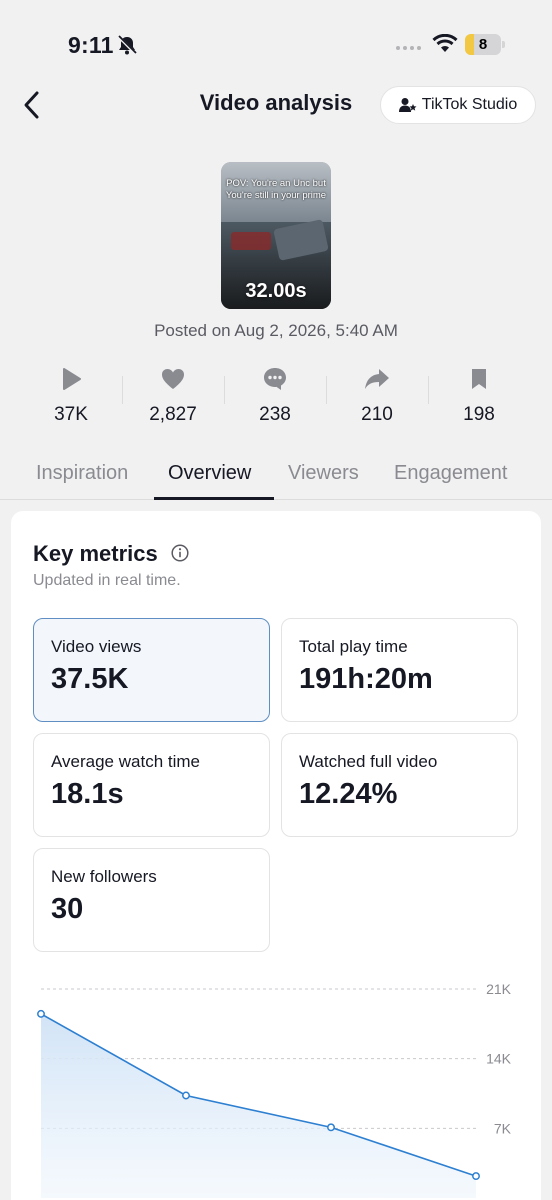  What do you see at coordinates (67, 909) in the screenshot?
I see `metric-value: 30` at bounding box center [67, 909].